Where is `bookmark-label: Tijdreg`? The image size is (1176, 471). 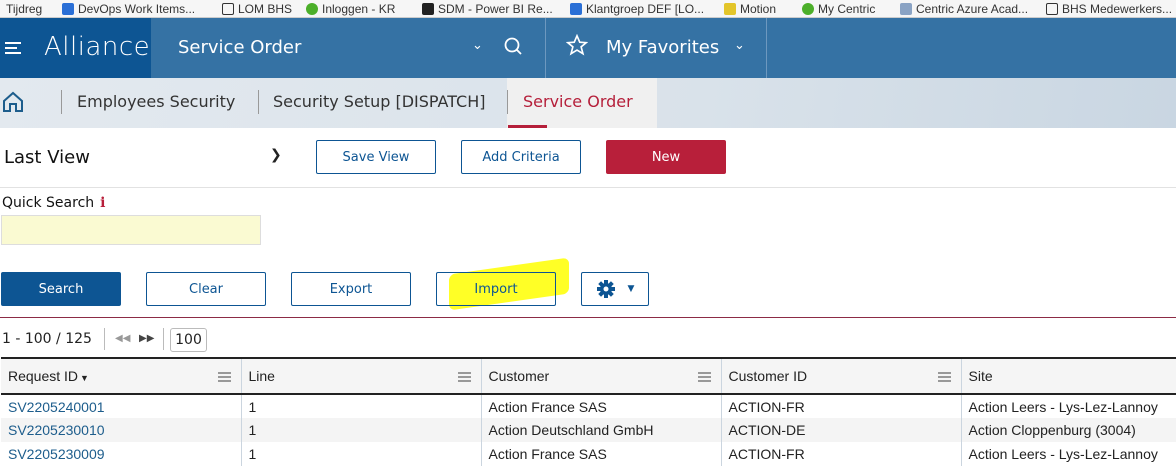
bookmark-label: Tijdreg is located at coordinates (24, 9).